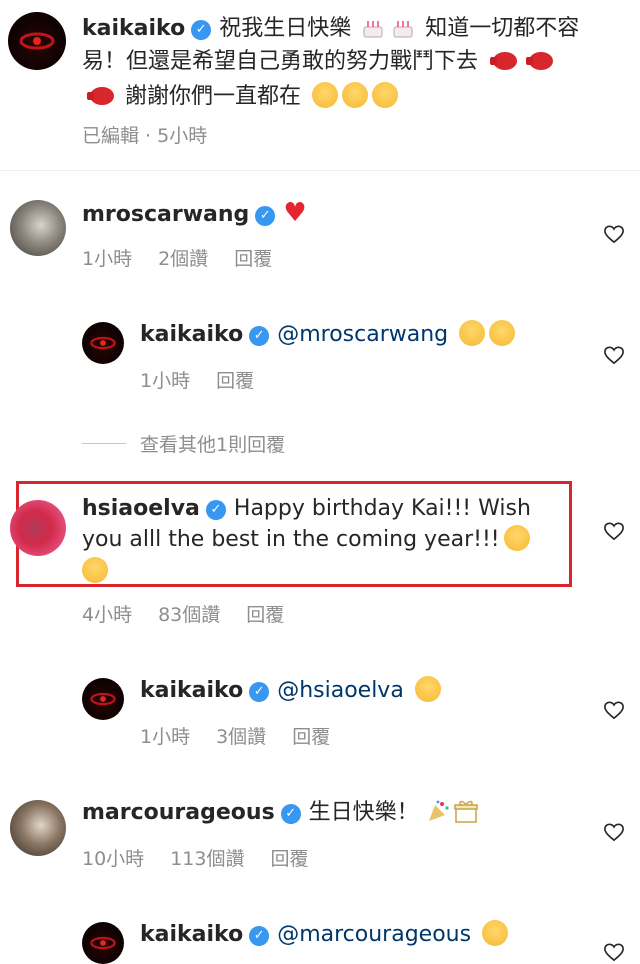 This screenshot has width=640, height=964. Describe the element at coordinates (502, 28) in the screenshot. I see `caption-text: 知道一切都不容` at that location.